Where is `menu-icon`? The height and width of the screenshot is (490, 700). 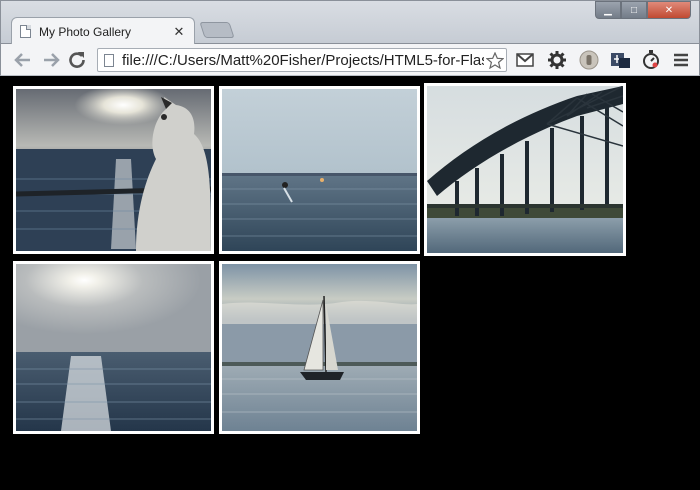 menu-icon is located at coordinates (681, 60).